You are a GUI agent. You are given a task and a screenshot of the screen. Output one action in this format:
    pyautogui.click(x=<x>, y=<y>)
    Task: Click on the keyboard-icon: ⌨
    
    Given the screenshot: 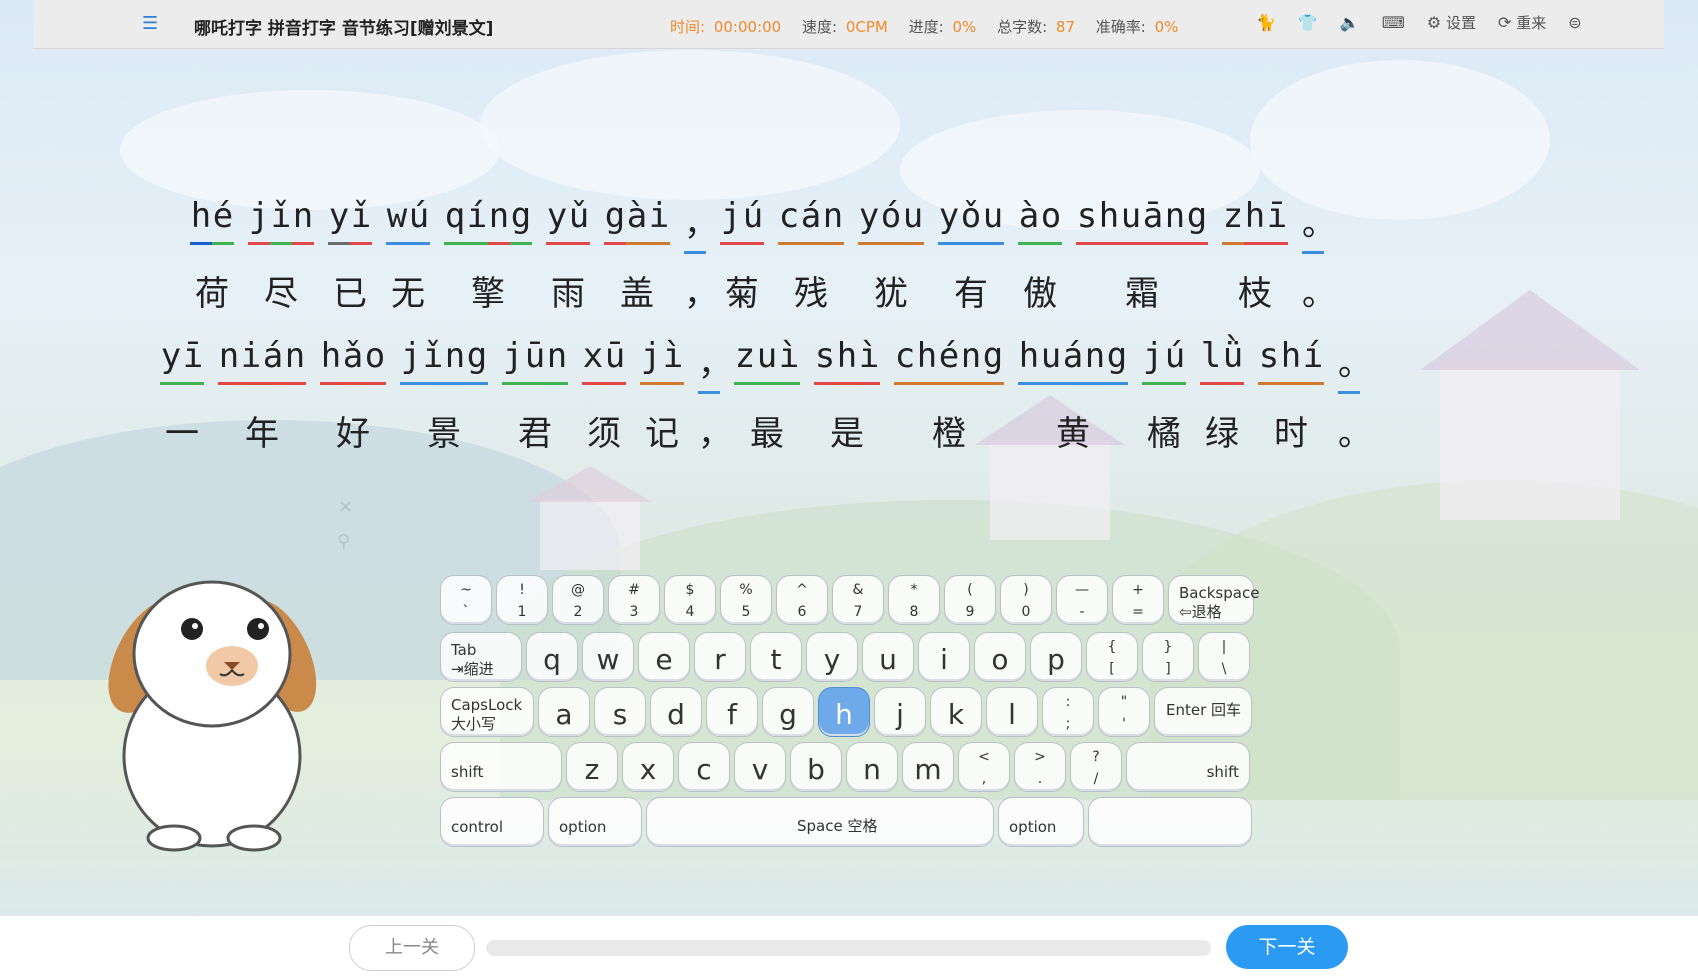 What is the action you would take?
    pyautogui.click(x=1393, y=22)
    